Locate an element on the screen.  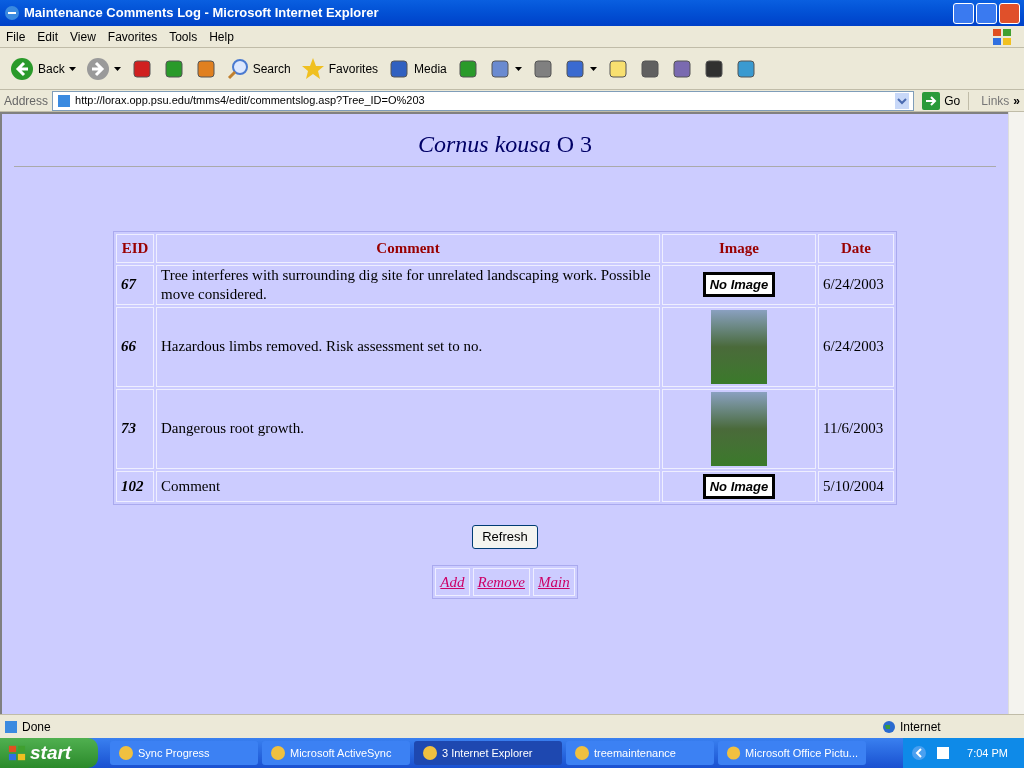
table-cell: Tree interferes with surrounding dig site for unrelated landscaping work. Possible move considered. is located at coordinates (408, 284).